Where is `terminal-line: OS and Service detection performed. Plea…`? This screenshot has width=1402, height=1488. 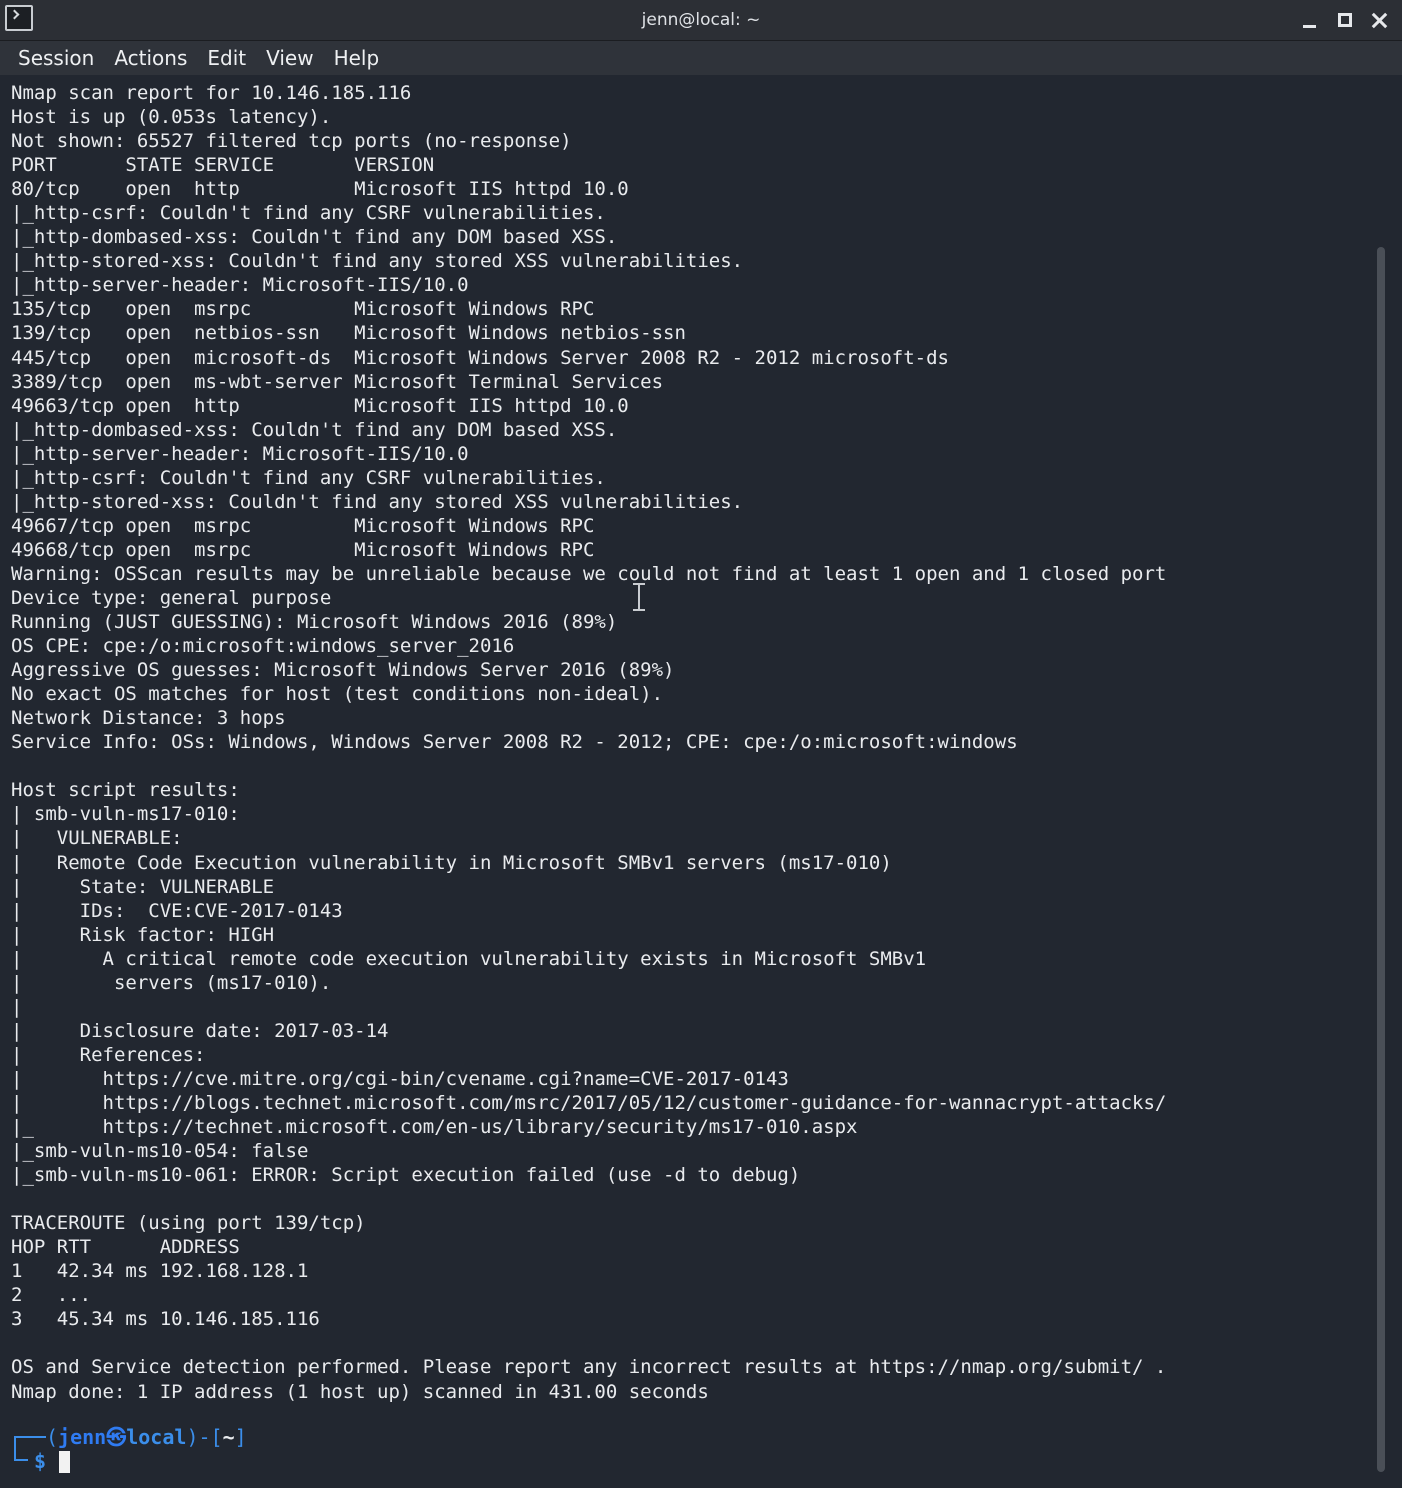
terminal-line: OS and Service detection performed. Plea… is located at coordinates (589, 1367).